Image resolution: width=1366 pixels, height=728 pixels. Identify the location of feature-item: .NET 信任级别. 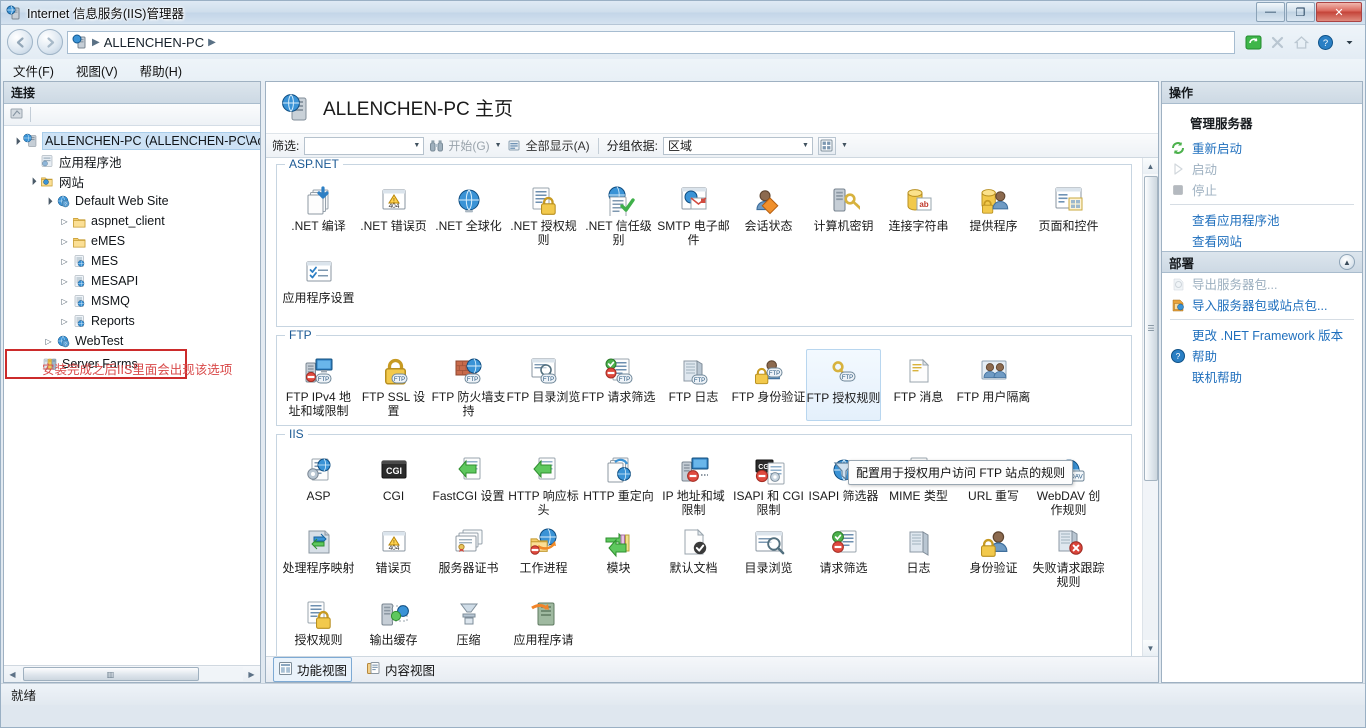
(618, 214).